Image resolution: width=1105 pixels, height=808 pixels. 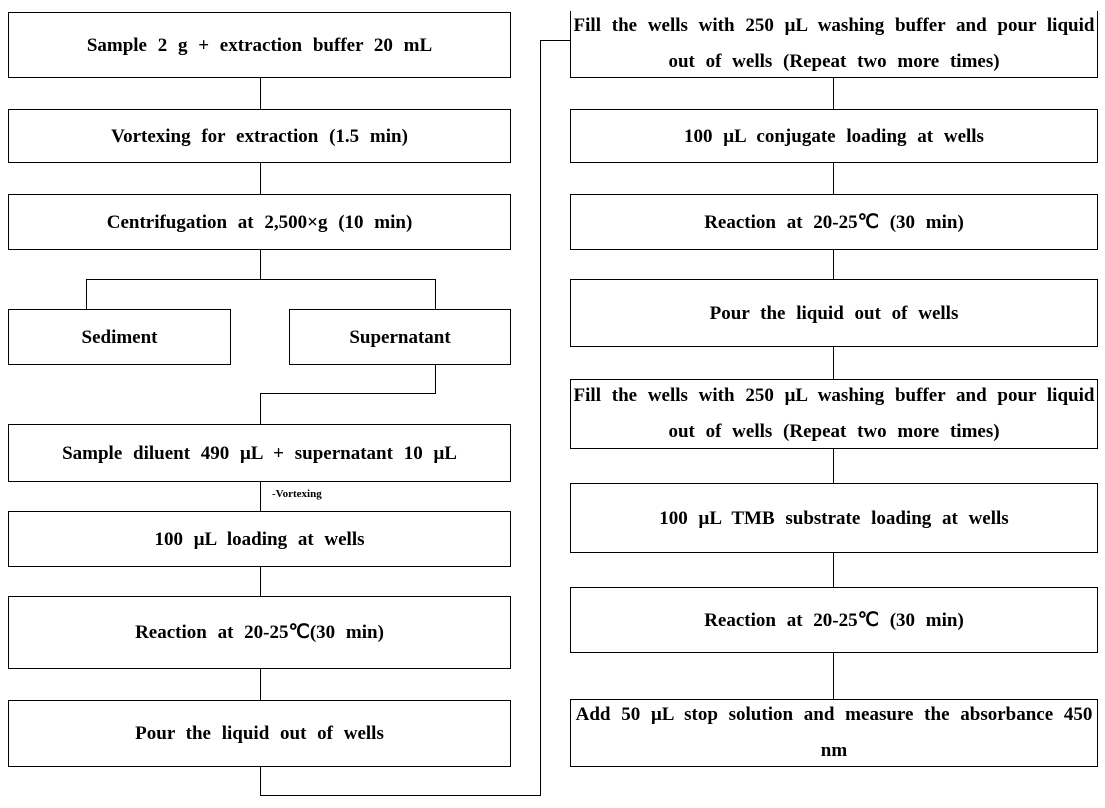 I want to click on step-pour-2: Pour the liquid out of wells, so click(x=834, y=313).